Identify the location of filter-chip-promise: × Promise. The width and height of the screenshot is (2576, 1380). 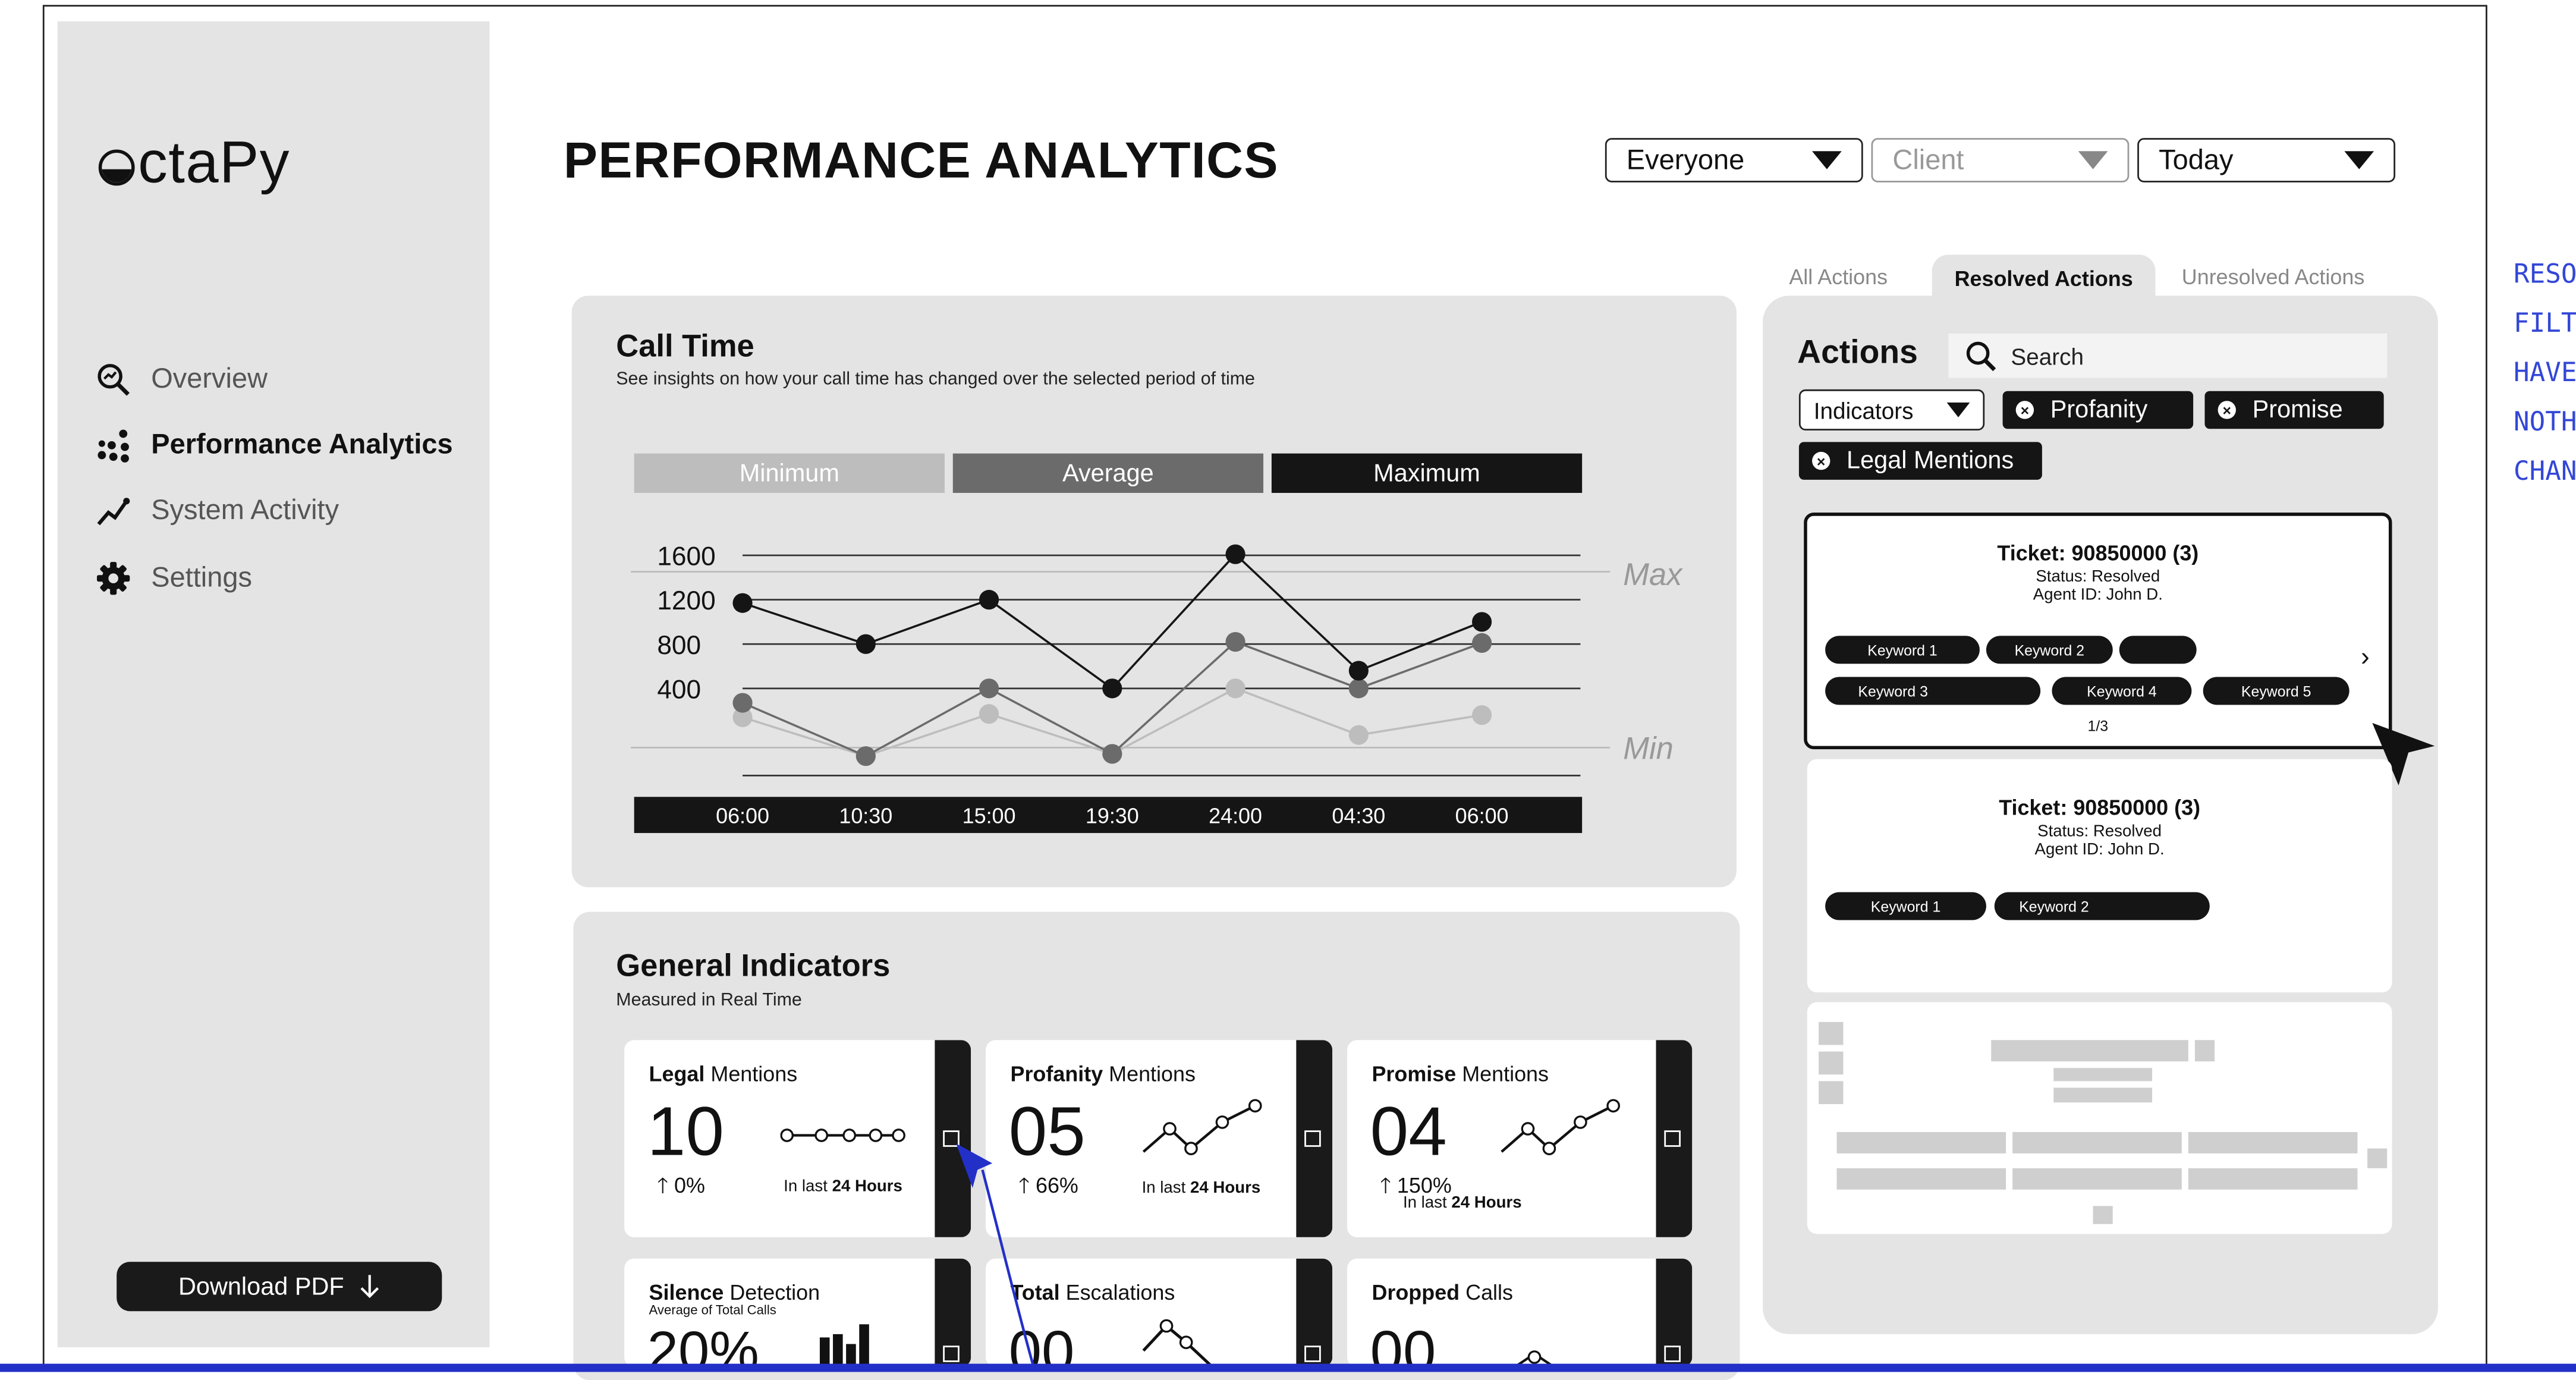
(2294, 410).